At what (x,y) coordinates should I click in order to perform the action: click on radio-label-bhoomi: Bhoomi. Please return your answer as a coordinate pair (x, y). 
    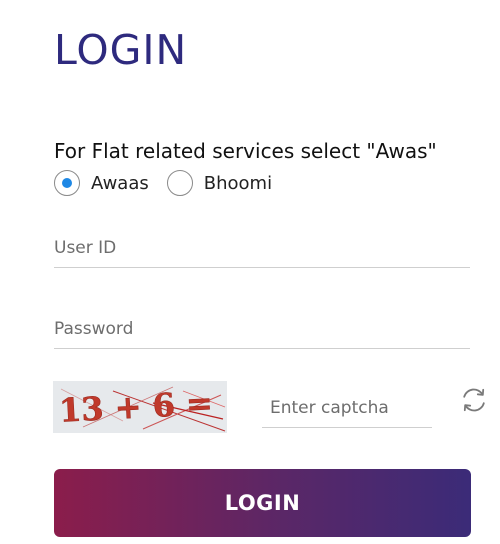
    Looking at the image, I should click on (238, 183).